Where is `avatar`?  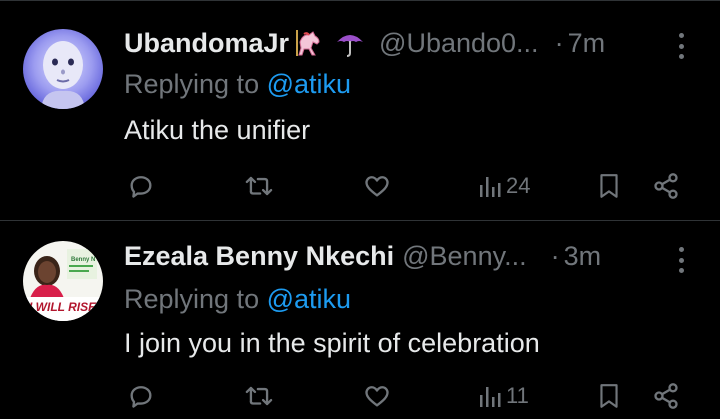
avatar is located at coordinates (63, 69).